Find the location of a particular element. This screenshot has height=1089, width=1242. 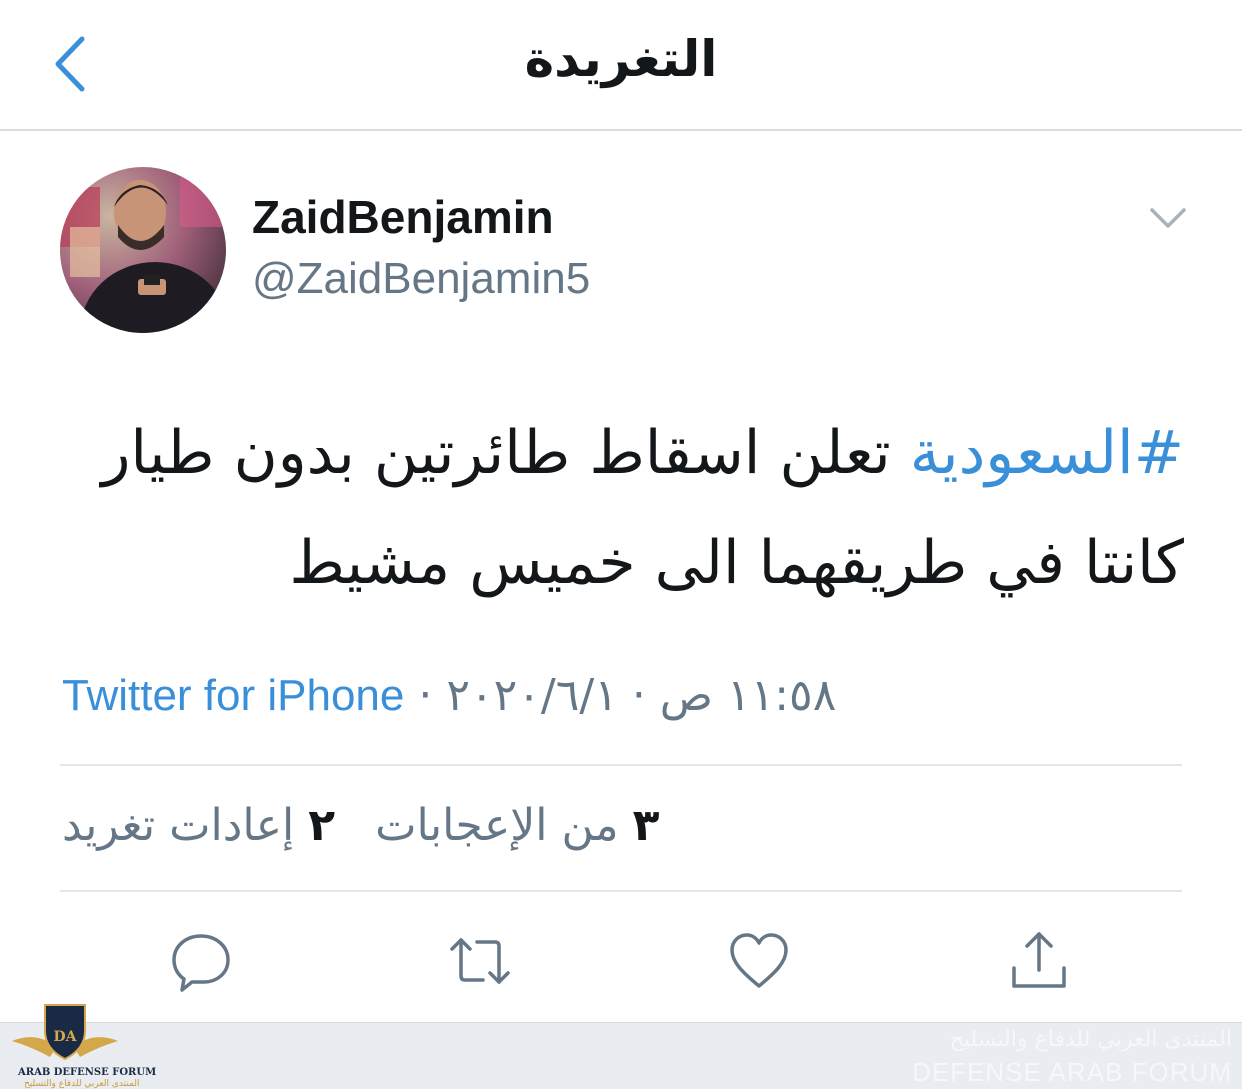

nav-header: التغريدة is located at coordinates (621, 65).